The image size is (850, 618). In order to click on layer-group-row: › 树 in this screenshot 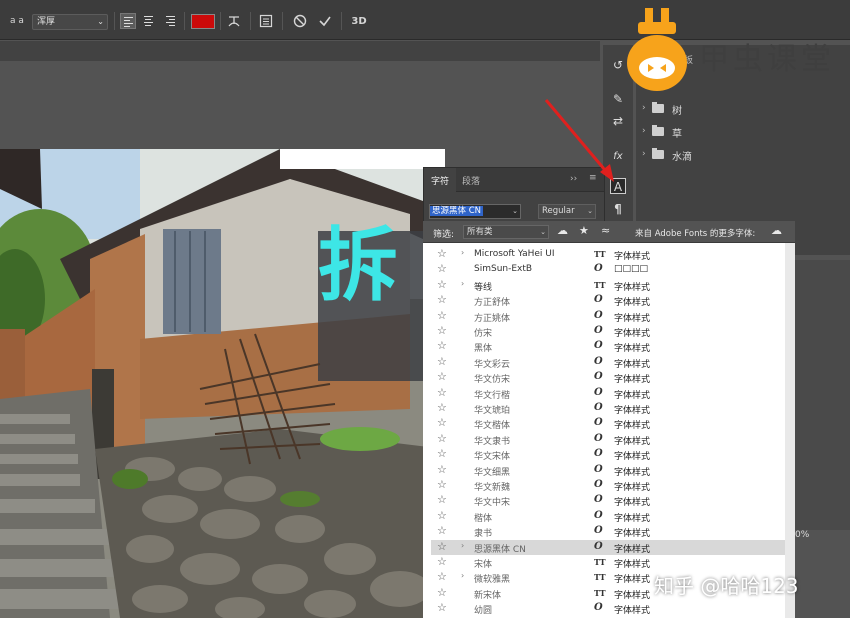, I will do `click(743, 109)`.